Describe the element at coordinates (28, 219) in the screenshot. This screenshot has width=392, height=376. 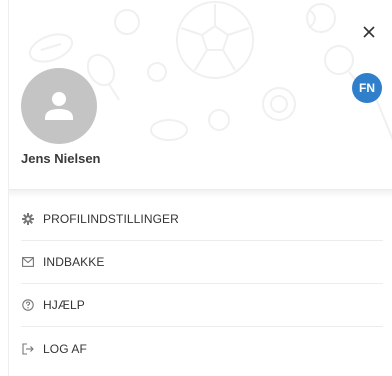
I see `gear-icon` at that location.